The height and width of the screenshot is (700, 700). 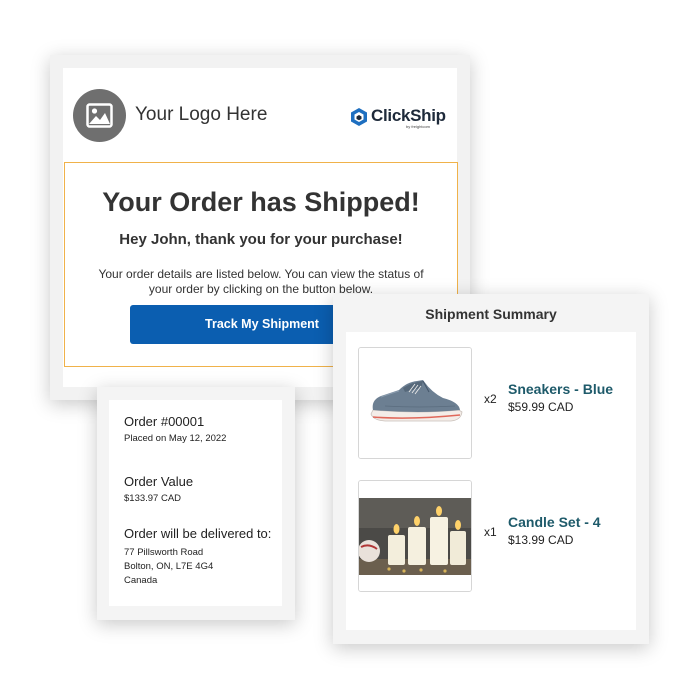 I want to click on order-value: $133.97 CAD, so click(x=153, y=498).